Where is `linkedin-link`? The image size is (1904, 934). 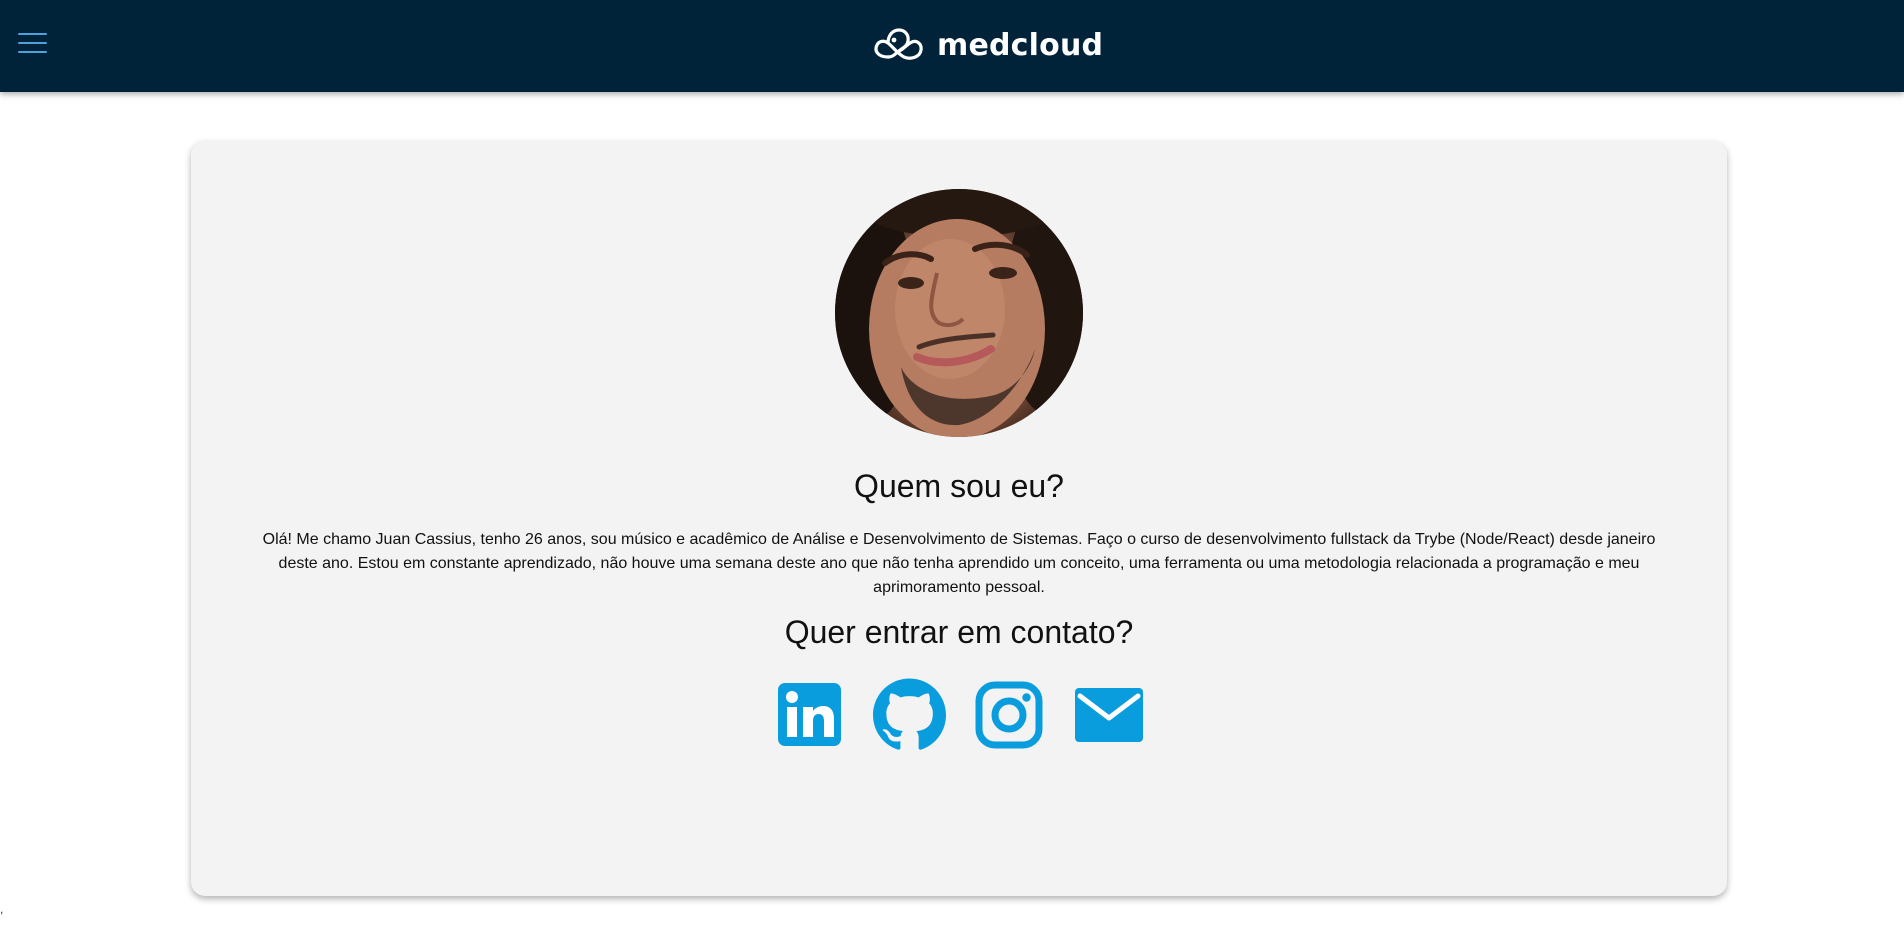
linkedin-link is located at coordinates (809, 714).